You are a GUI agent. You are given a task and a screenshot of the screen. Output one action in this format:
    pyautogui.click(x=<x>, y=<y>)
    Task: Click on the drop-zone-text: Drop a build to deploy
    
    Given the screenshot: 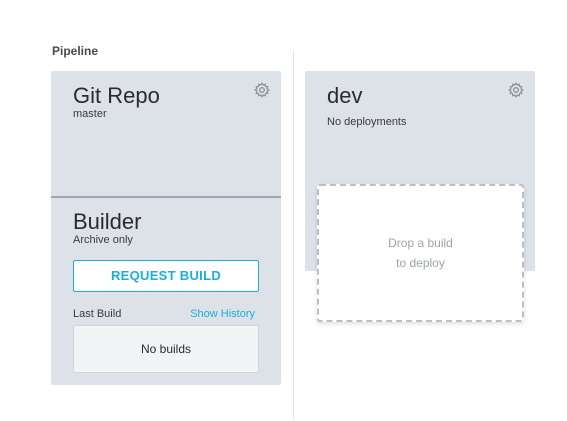 What is the action you would take?
    pyautogui.click(x=421, y=253)
    